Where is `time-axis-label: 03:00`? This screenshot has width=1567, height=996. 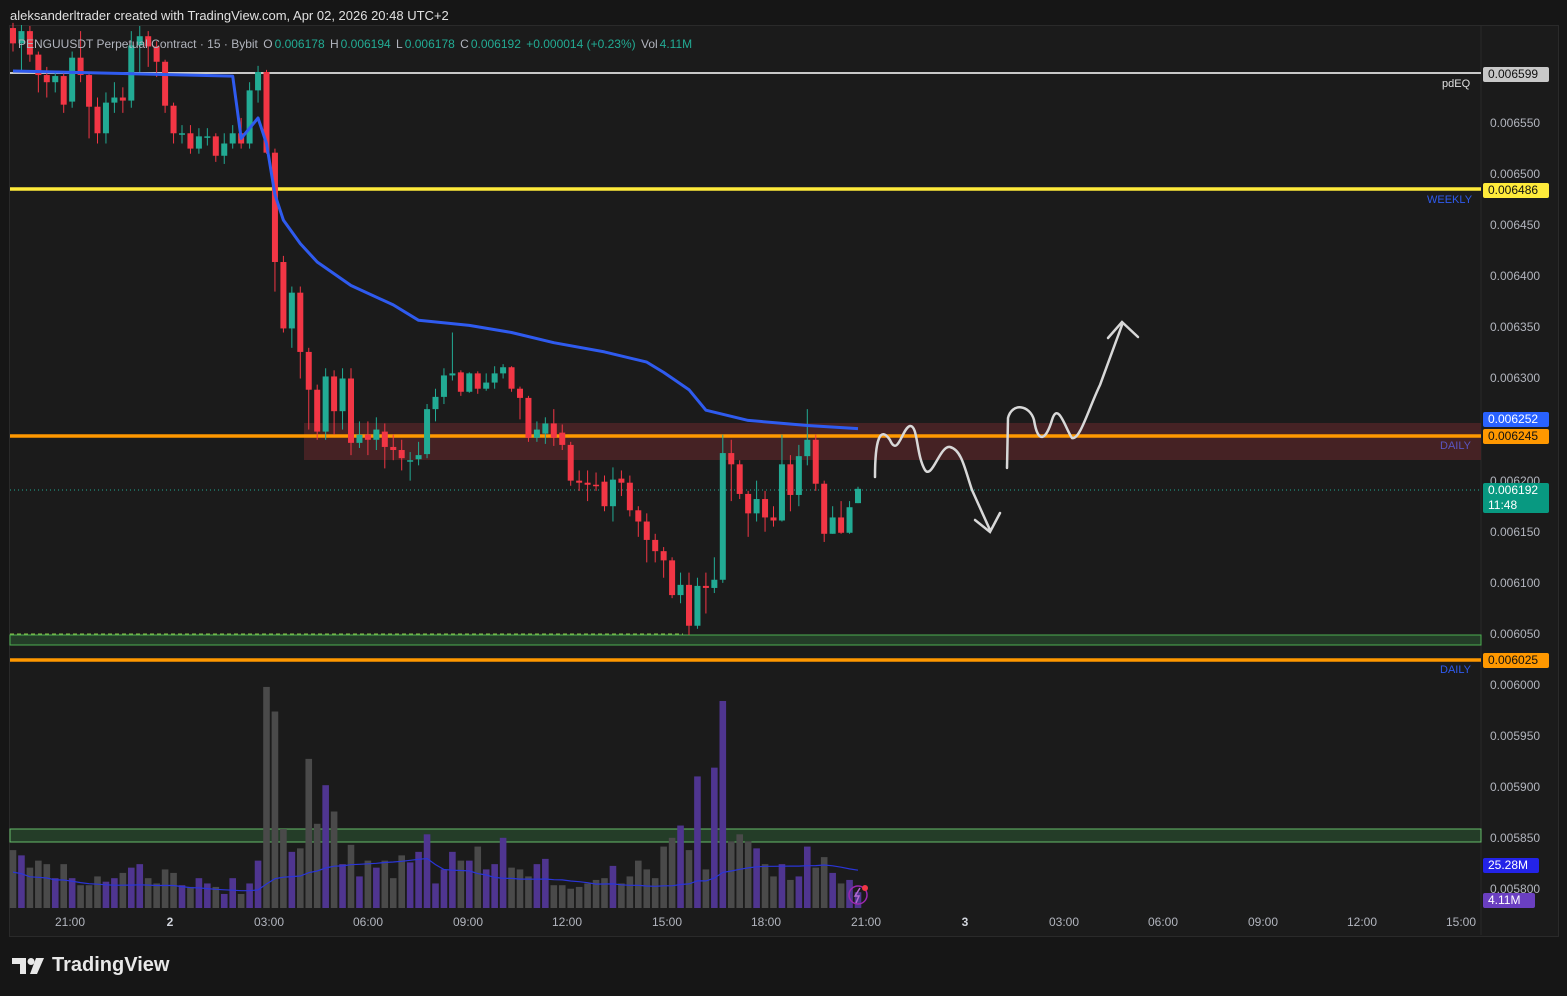 time-axis-label: 03:00 is located at coordinates (269, 922).